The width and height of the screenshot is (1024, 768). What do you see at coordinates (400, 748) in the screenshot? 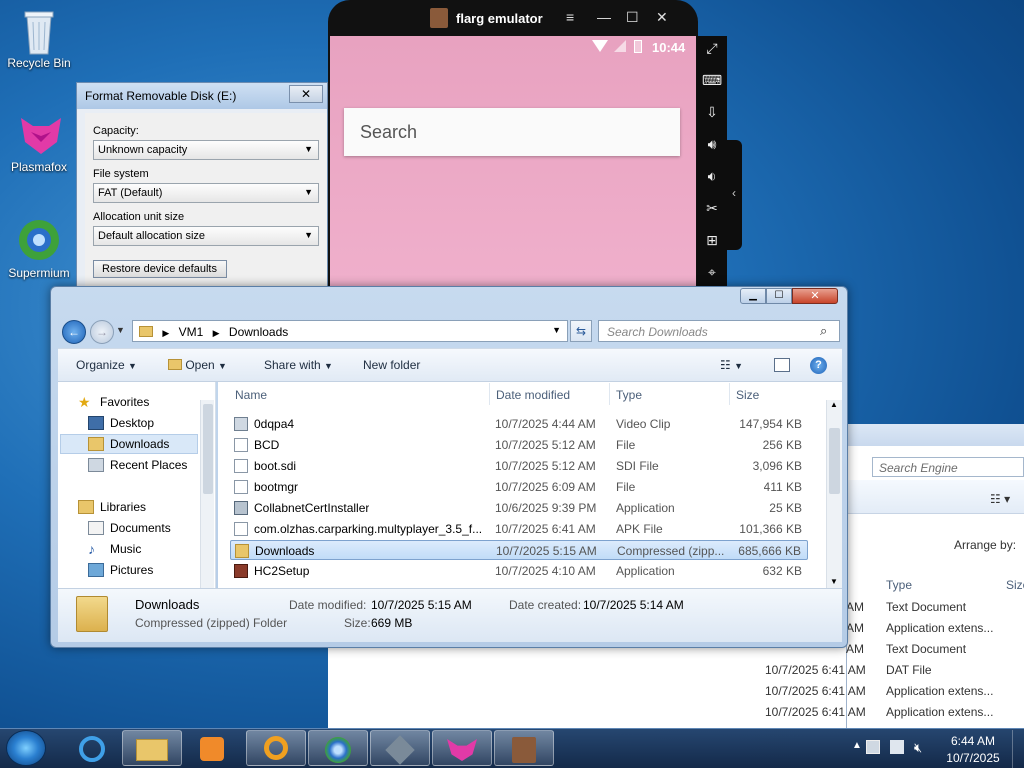
I see `taskbar-app-cube` at bounding box center [400, 748].